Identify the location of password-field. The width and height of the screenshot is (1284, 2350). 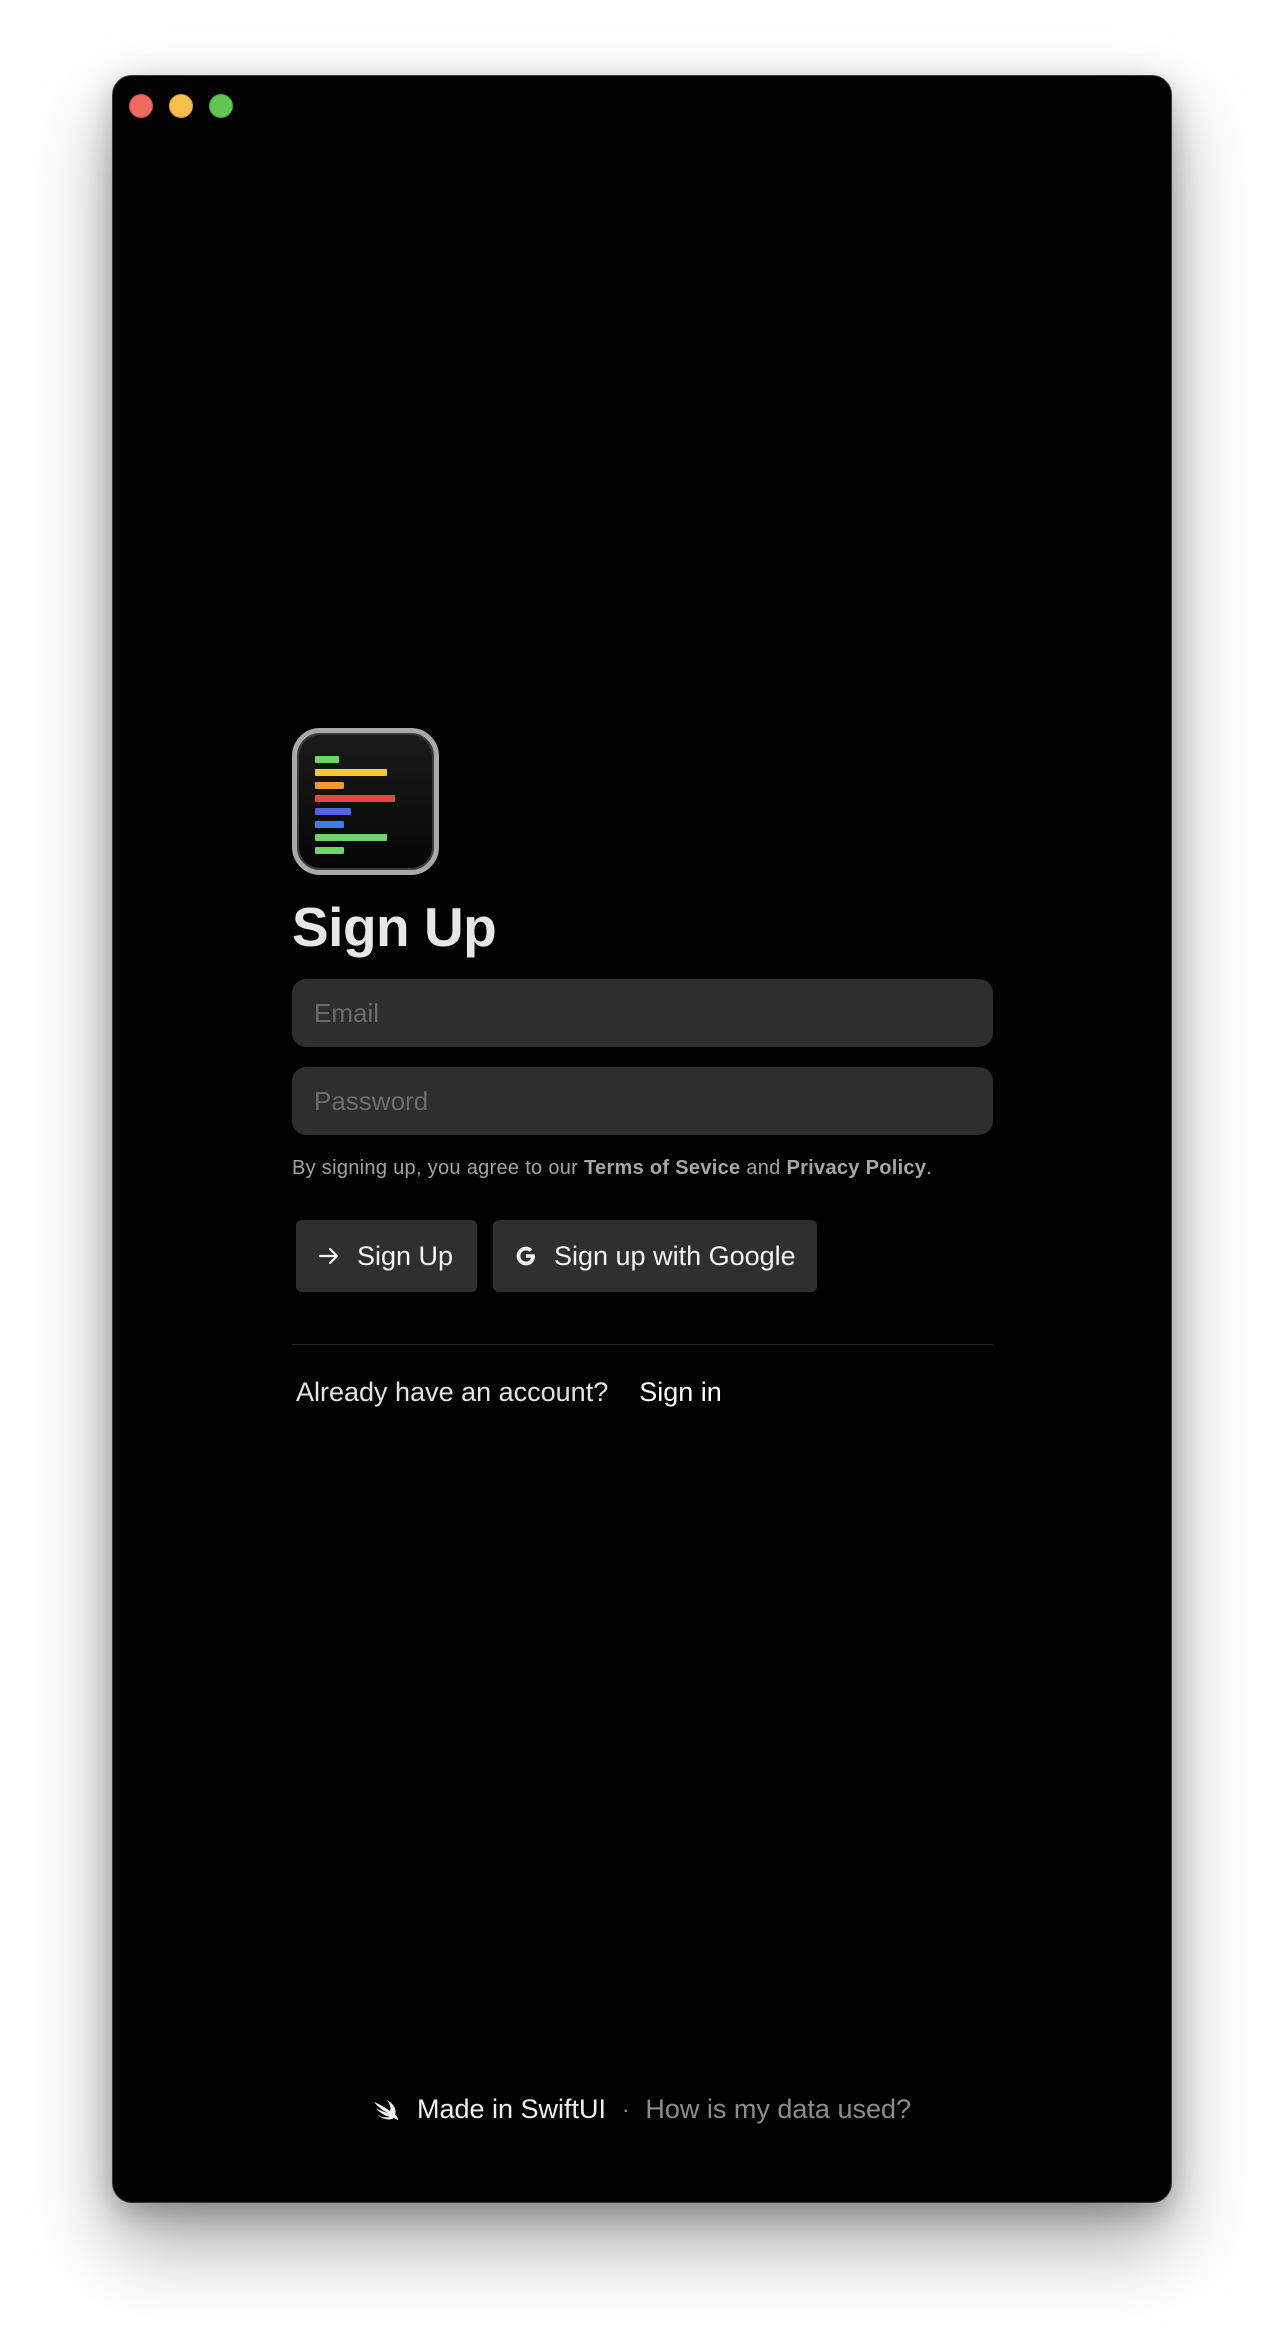
(642, 1101).